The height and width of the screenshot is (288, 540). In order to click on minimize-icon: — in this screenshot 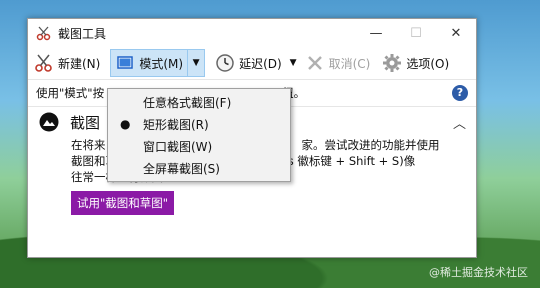, I will do `click(376, 33)`.